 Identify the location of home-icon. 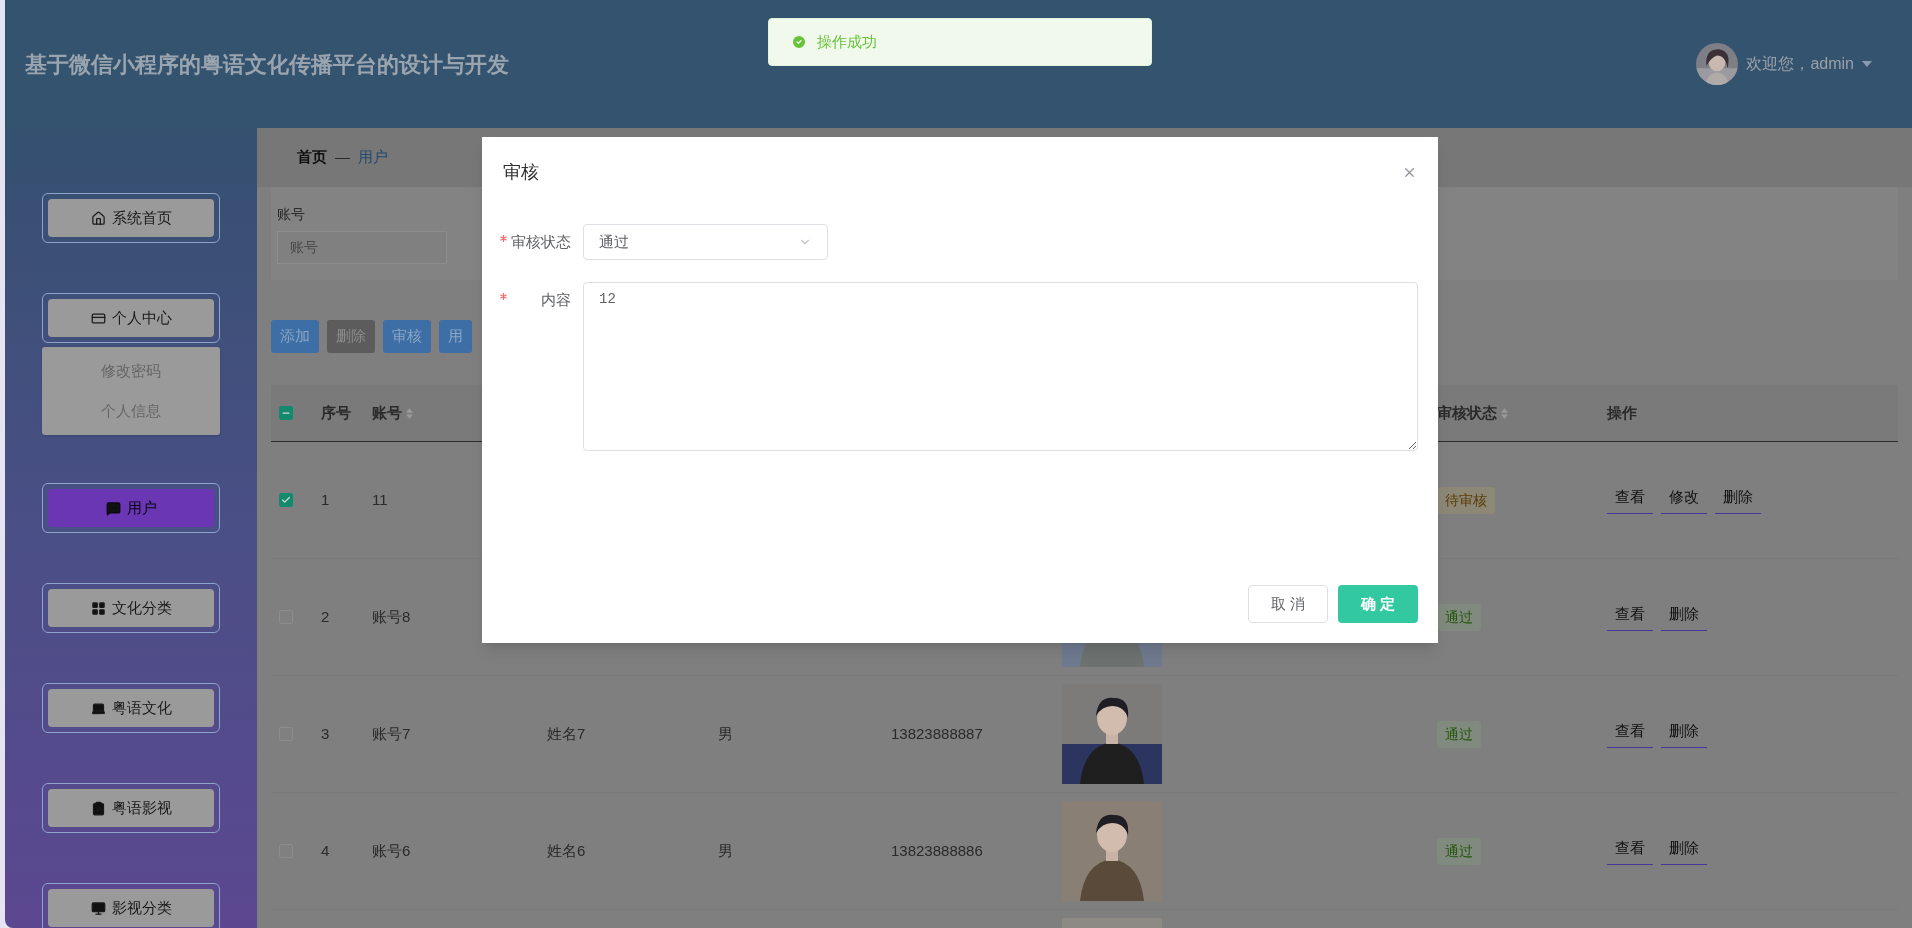
(98, 218).